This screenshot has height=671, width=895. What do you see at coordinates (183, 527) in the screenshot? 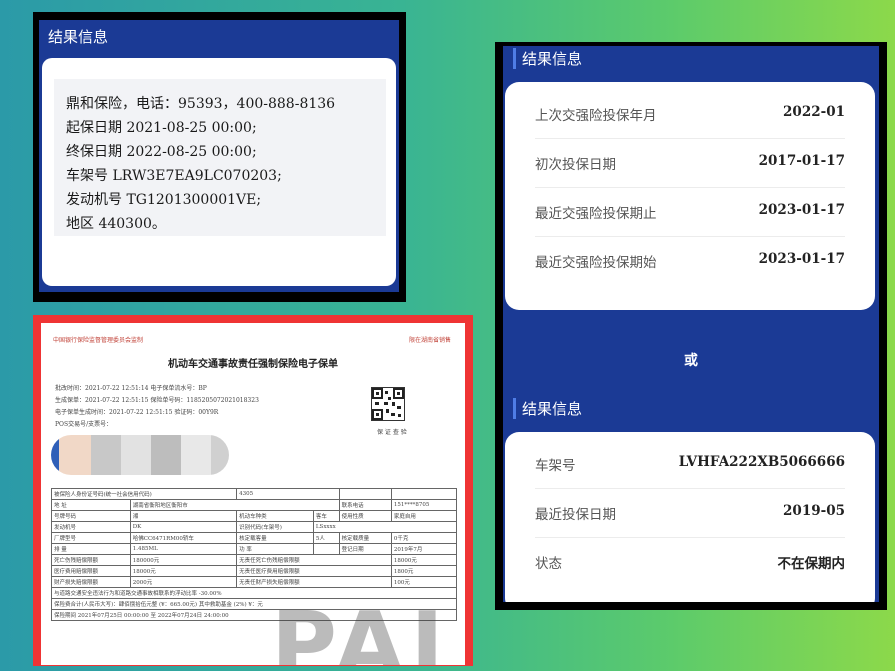
I see `table-cell: DK` at bounding box center [183, 527].